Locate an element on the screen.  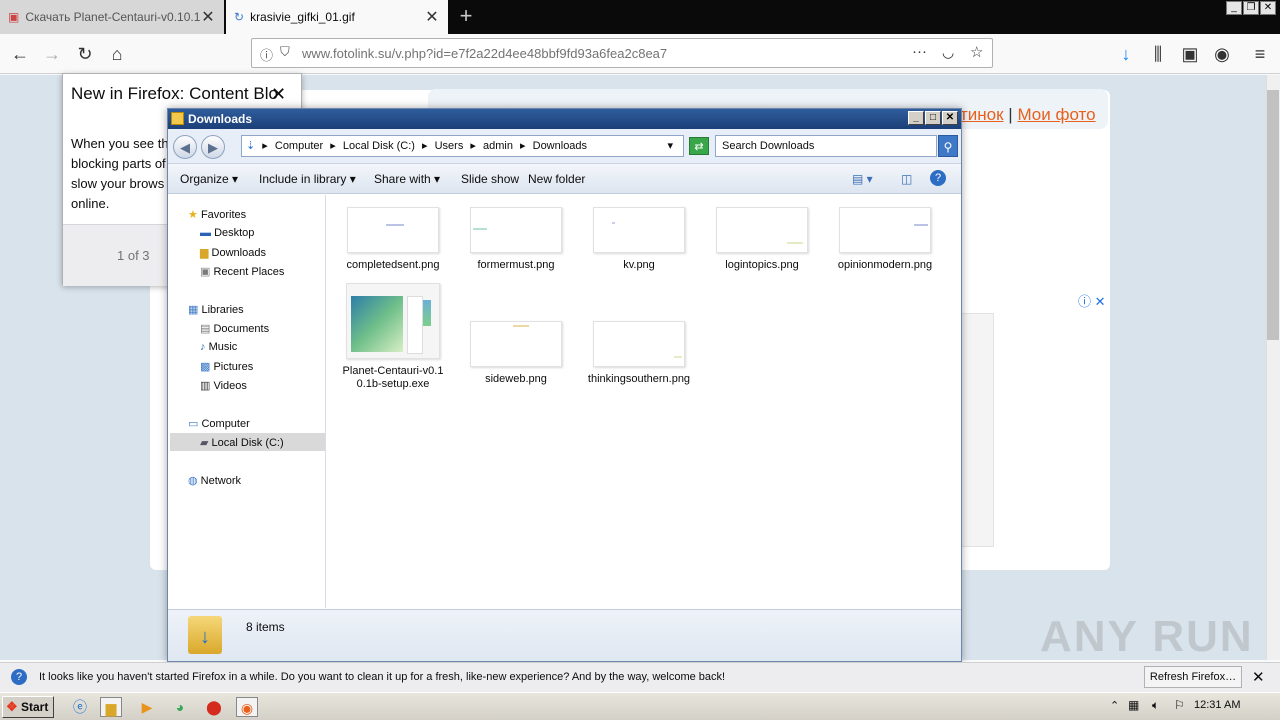
nav-downloads: ▆ Downloads is located at coordinates (233, 252).